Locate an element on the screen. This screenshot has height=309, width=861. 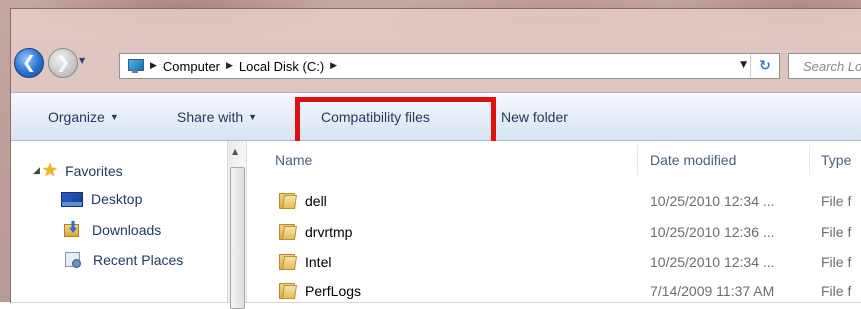
sidebar-item-label: Favorites is located at coordinates (94, 170).